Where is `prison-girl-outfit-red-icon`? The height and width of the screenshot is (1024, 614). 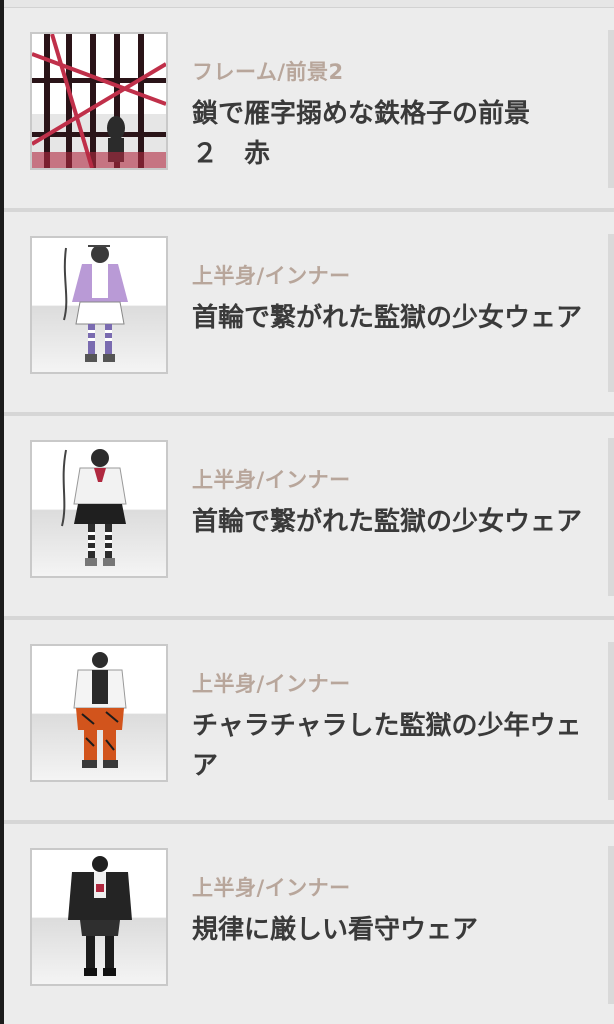
prison-girl-outfit-red-icon is located at coordinates (99, 509).